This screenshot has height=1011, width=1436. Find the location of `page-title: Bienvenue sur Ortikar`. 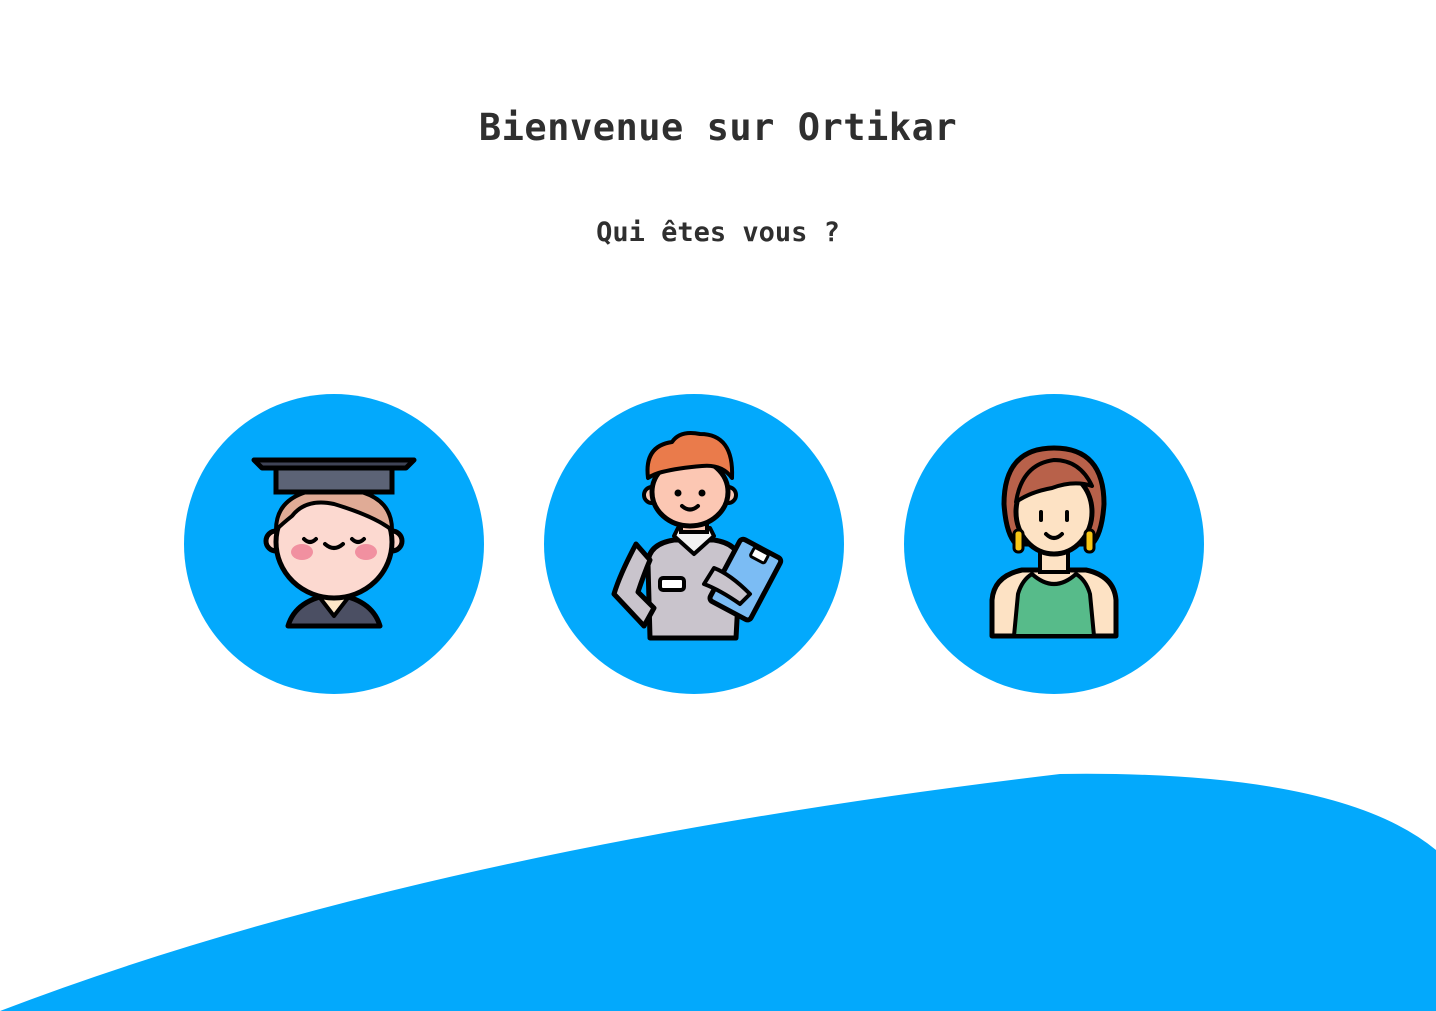

page-title: Bienvenue sur Ortikar is located at coordinates (718, 127).